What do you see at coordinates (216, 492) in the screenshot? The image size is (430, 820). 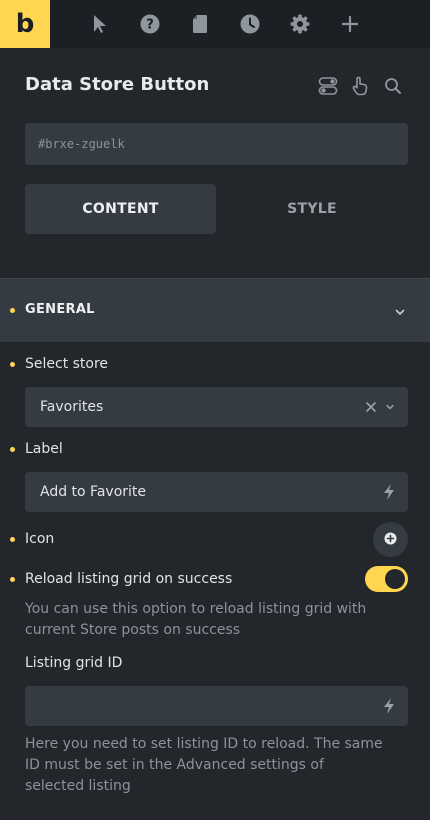 I see `label-input: Add to Favorite` at bounding box center [216, 492].